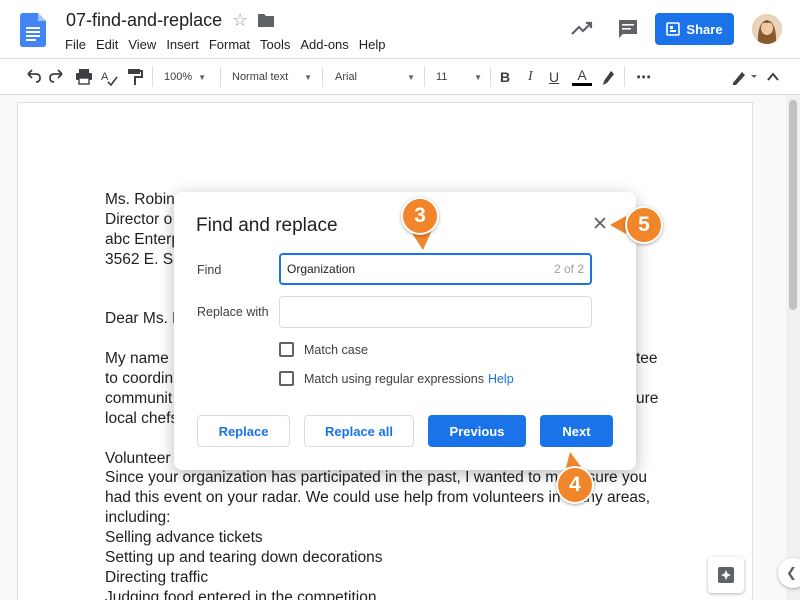 Image resolution: width=800 pixels, height=600 pixels. I want to click on menu-format: Format, so click(229, 44).